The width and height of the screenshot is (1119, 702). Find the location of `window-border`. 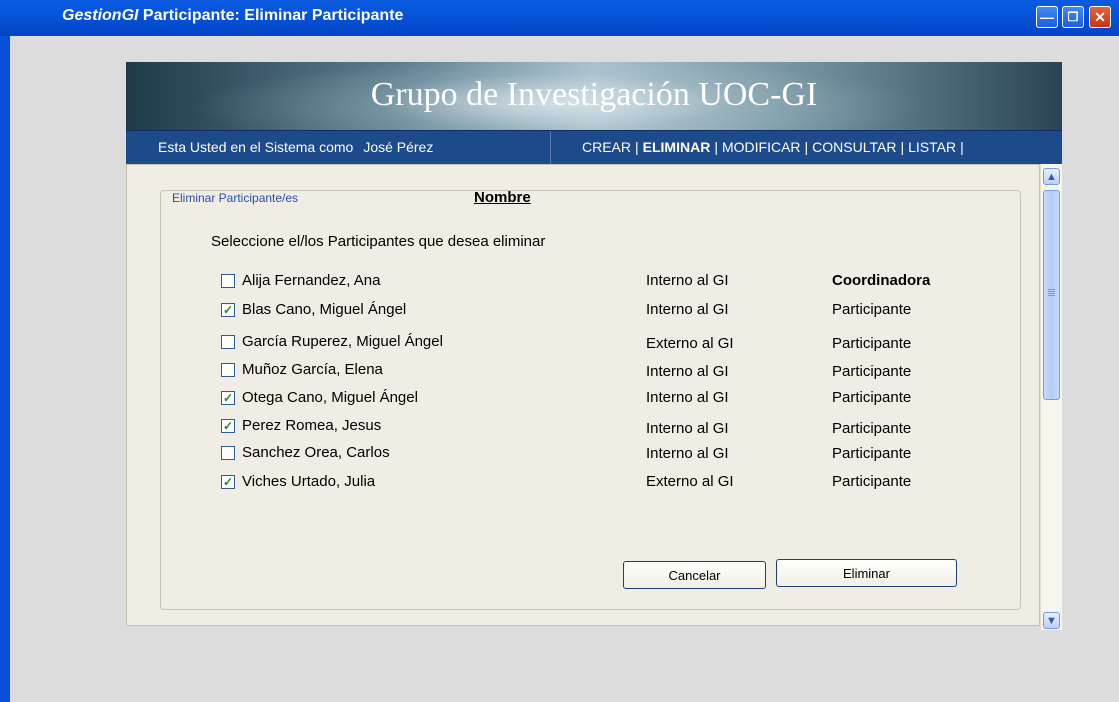

window-border is located at coordinates (5, 369).